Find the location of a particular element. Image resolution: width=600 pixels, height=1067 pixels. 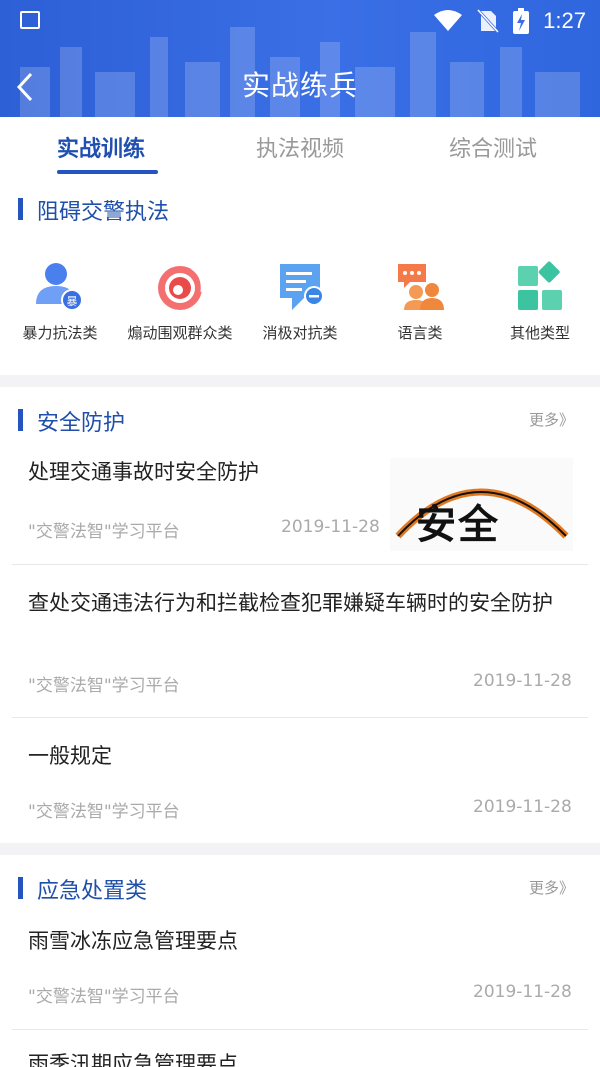

item-title: 雨雪冰冻应急管理要点 is located at coordinates (133, 941).